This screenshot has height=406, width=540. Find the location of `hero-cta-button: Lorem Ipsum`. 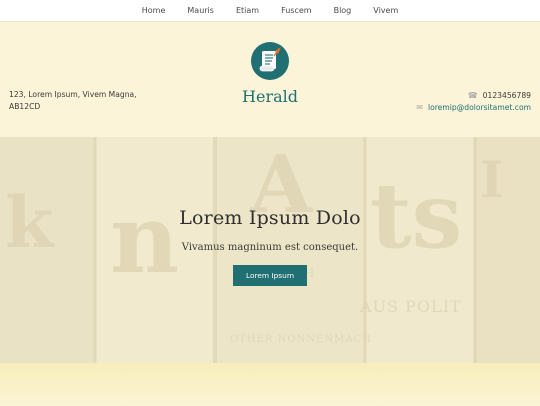

hero-cta-button: Lorem Ipsum is located at coordinates (270, 275).